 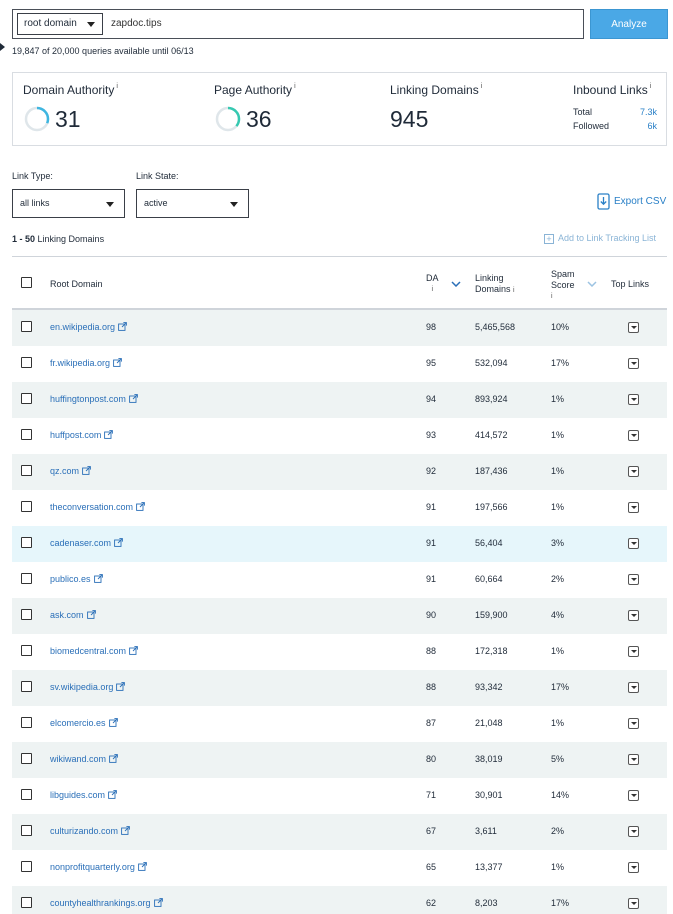 I want to click on header-linking-domains: Linking Domains i, so click(x=495, y=284).